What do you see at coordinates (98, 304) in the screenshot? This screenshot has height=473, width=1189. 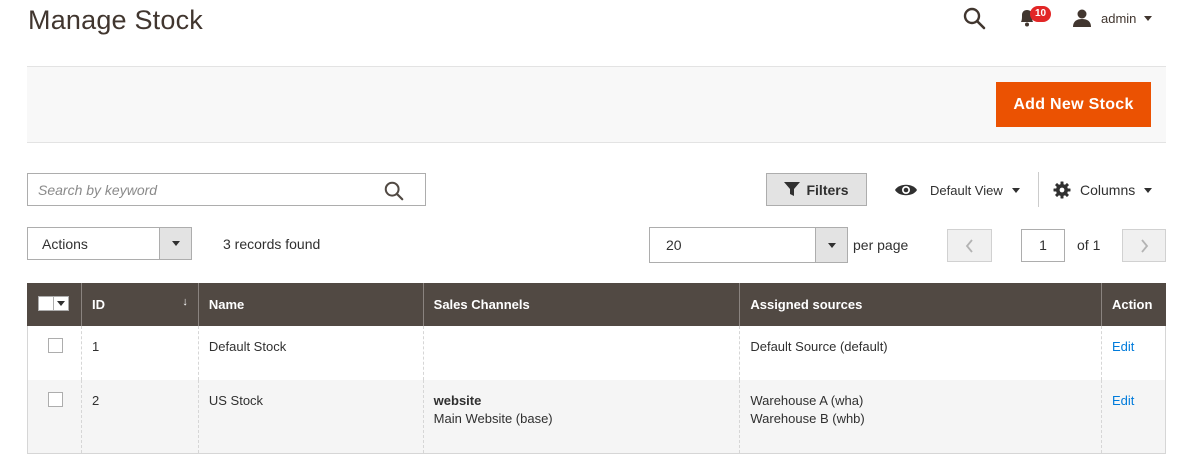 I see `column-header-label: ID` at bounding box center [98, 304].